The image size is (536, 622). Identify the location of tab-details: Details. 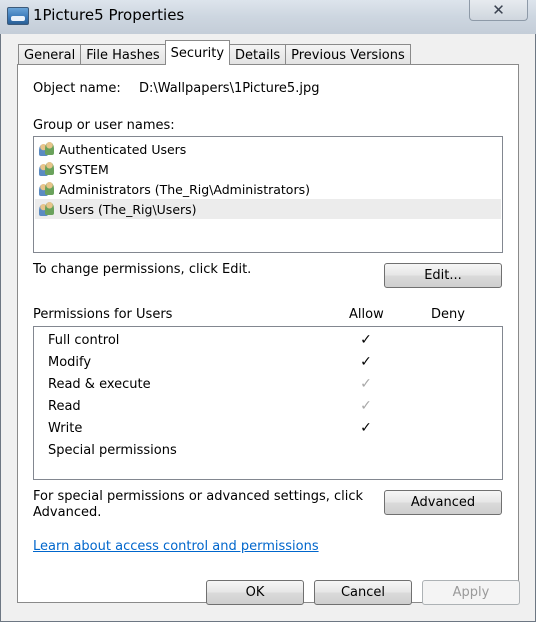
(258, 54).